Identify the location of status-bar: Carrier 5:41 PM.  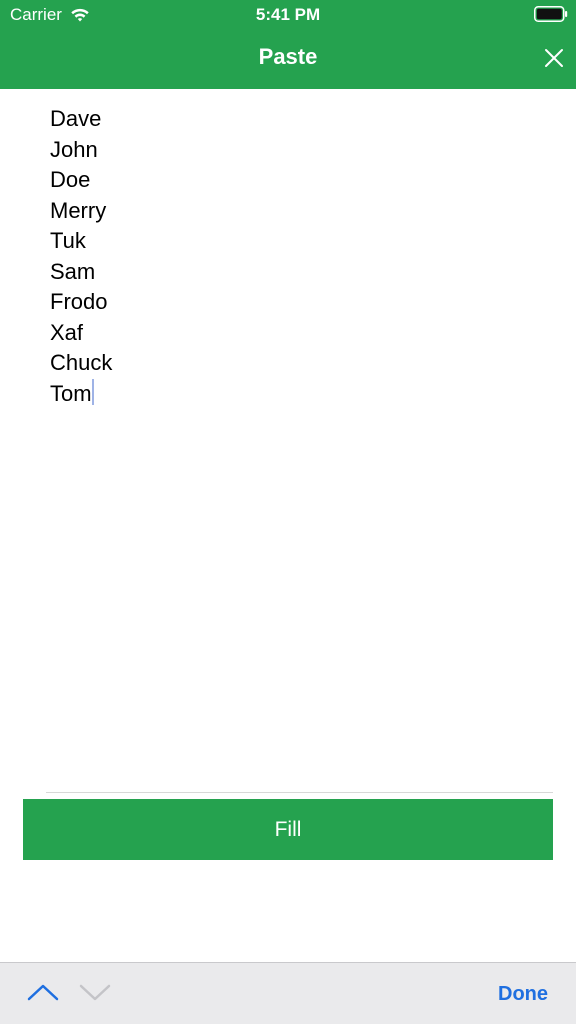
(288, 15).